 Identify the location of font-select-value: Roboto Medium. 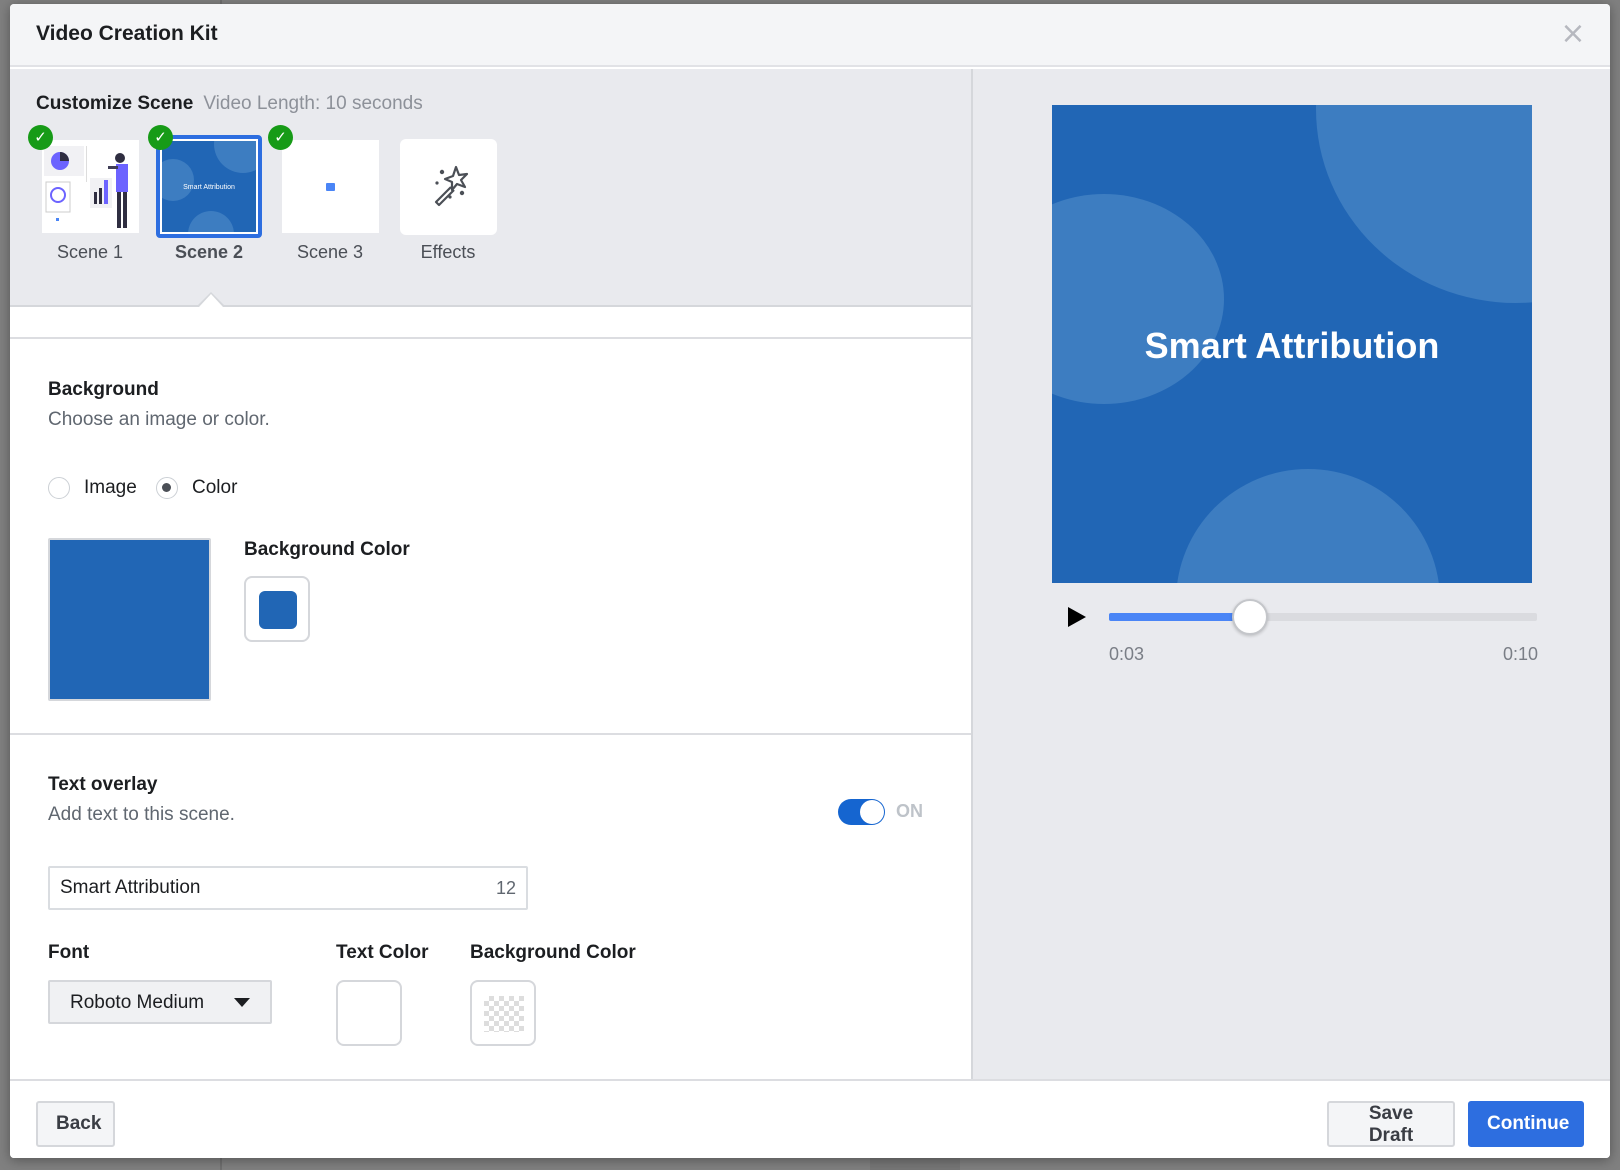
(137, 1002).